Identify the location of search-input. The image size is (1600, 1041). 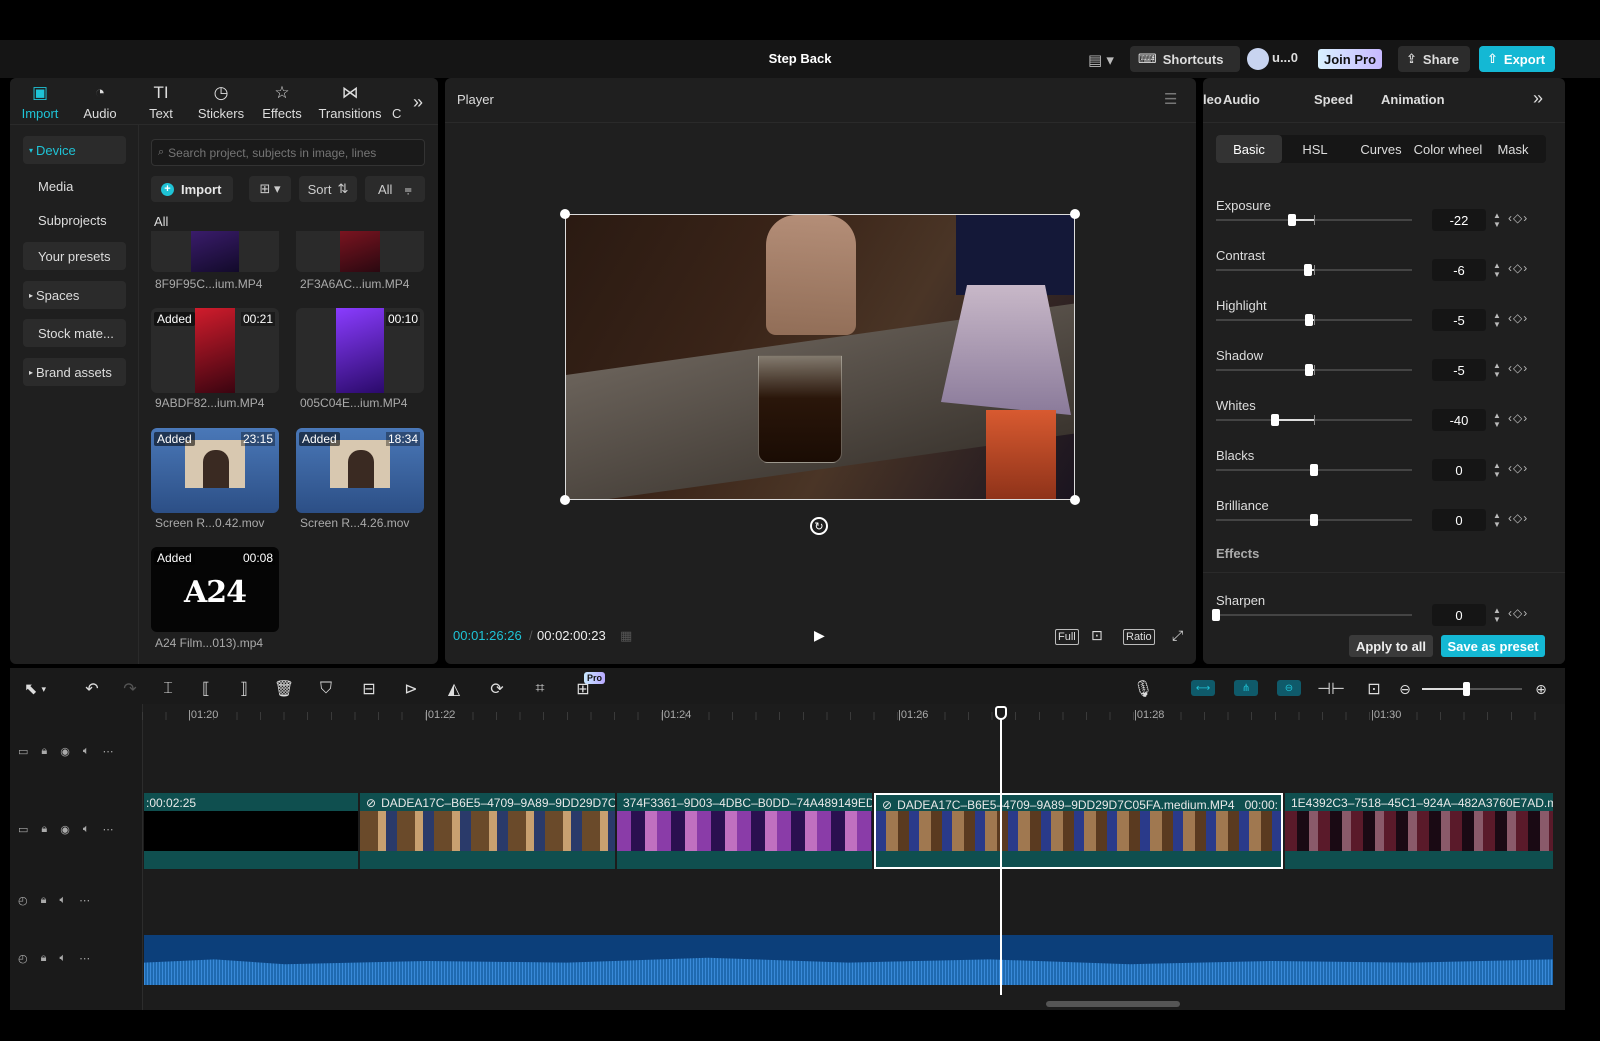
(288, 152).